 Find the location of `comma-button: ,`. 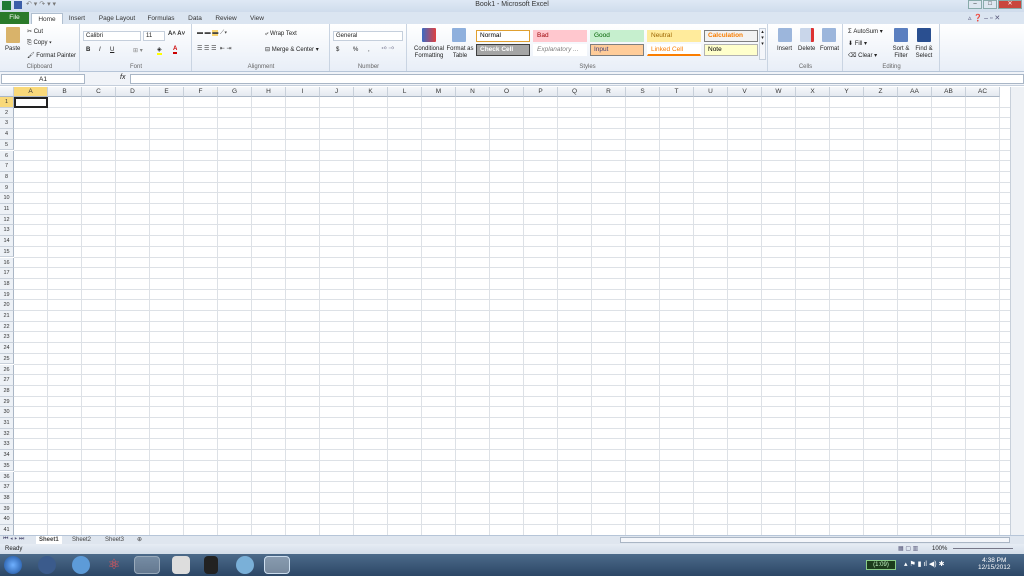

comma-button: , is located at coordinates (369, 50).